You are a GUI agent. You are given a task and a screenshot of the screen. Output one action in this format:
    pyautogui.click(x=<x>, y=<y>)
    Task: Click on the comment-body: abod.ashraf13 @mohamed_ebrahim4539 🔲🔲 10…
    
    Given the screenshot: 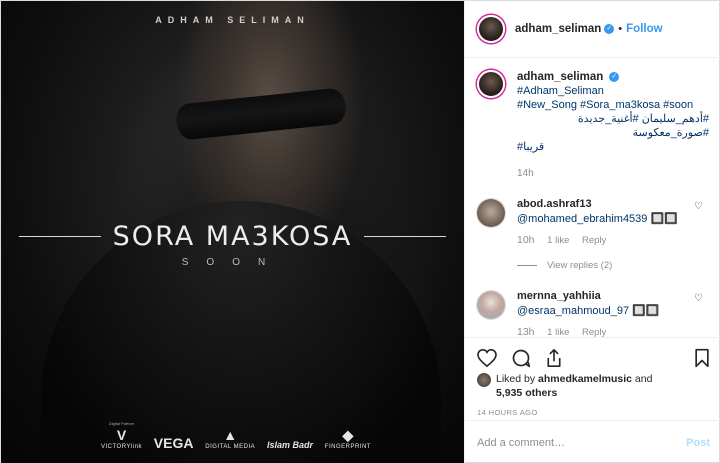 What is the action you would take?
    pyautogui.click(x=613, y=222)
    